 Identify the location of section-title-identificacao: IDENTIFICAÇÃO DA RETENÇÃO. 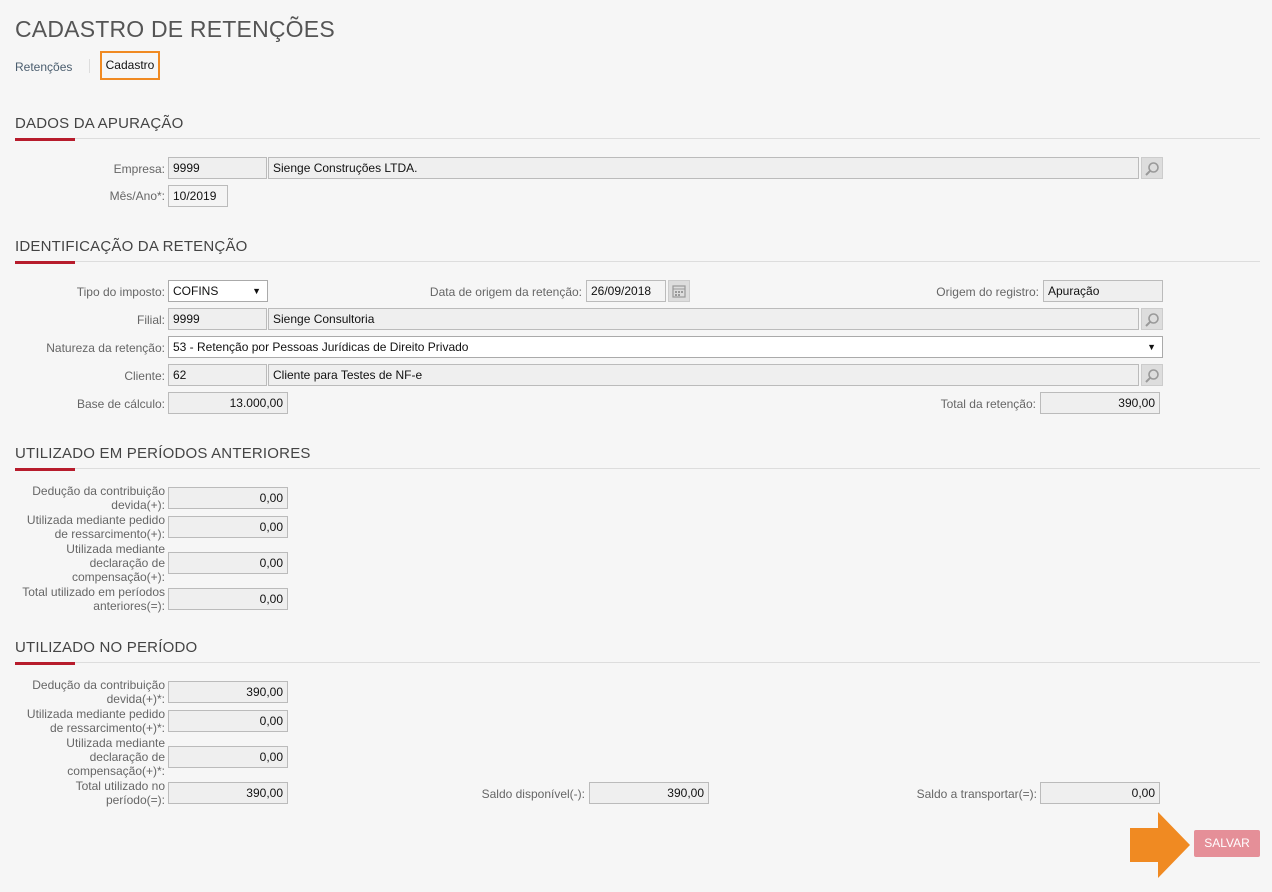
(131, 246).